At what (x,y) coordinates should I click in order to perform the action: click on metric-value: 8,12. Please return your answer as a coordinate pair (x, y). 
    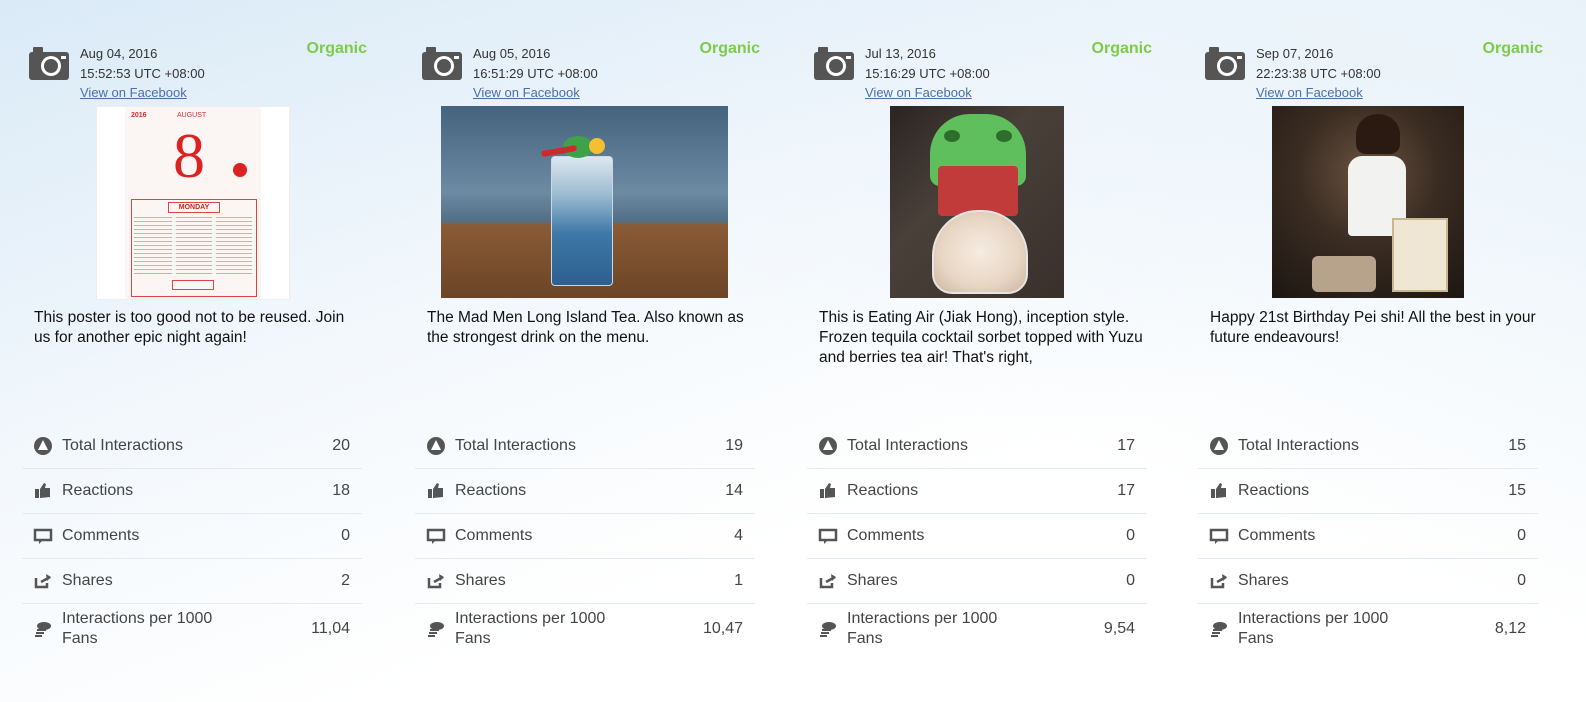
    Looking at the image, I should click on (1510, 628).